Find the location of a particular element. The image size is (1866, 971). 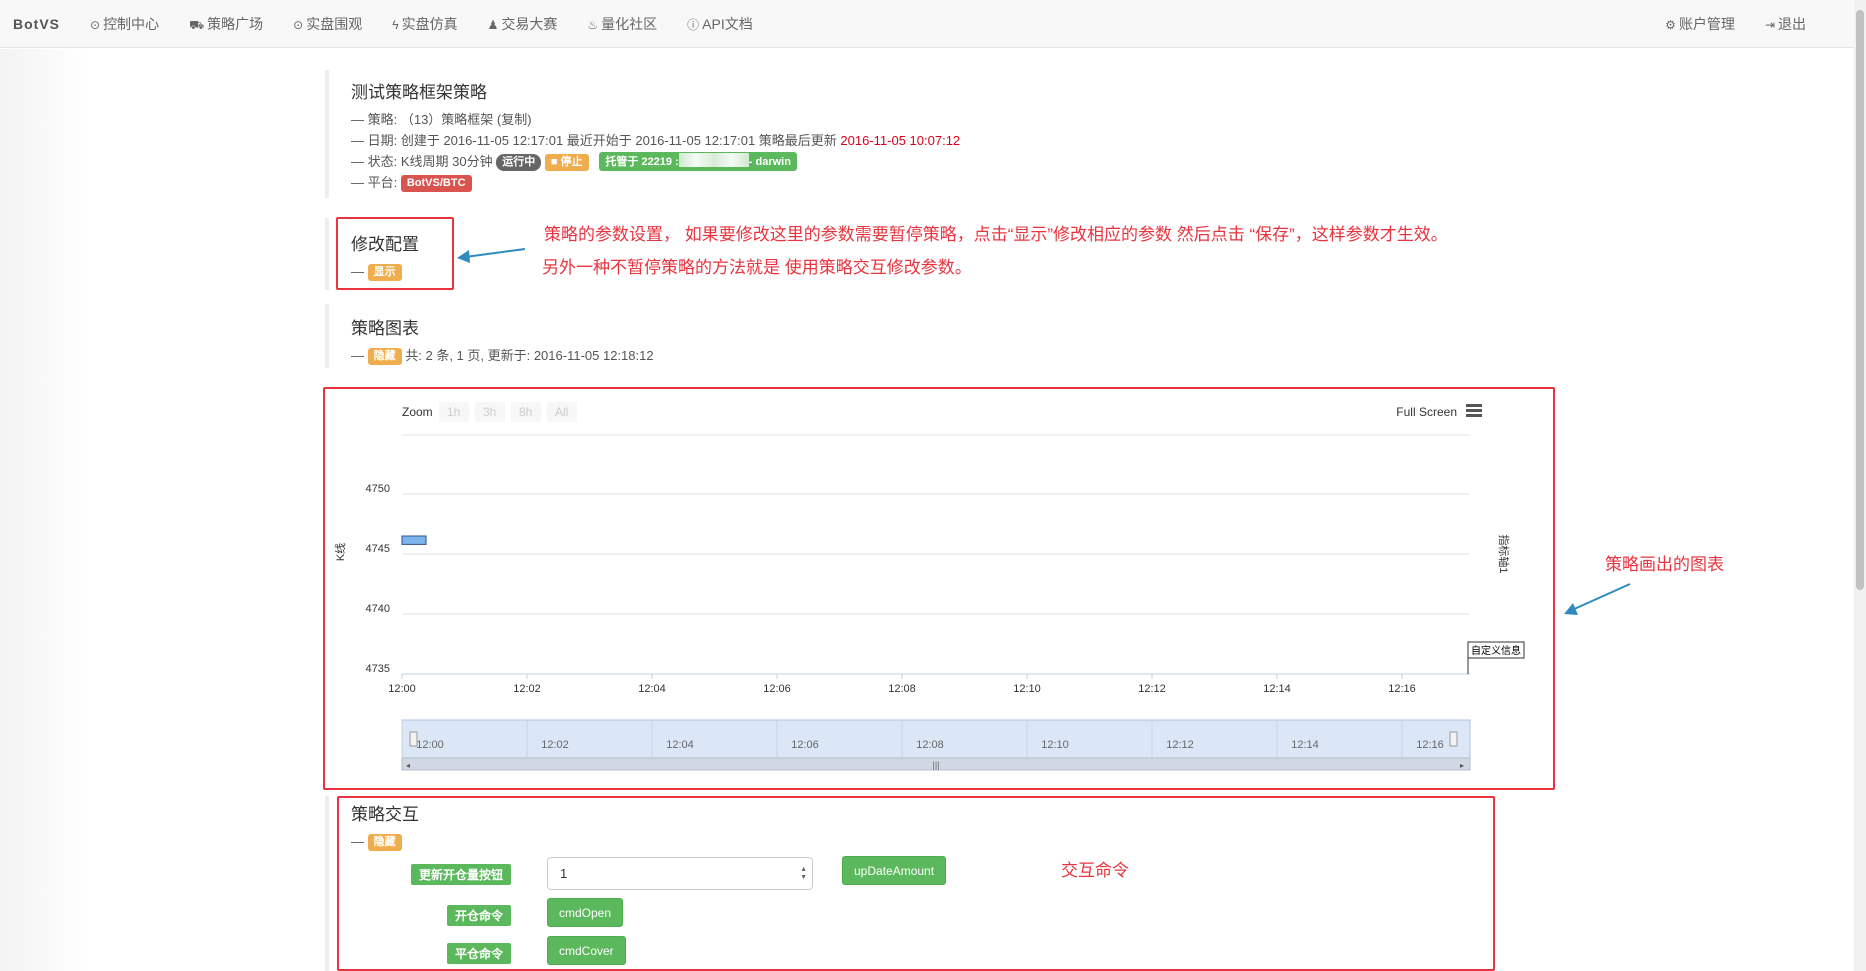

cart-icon: ⛟ is located at coordinates (197, 25).